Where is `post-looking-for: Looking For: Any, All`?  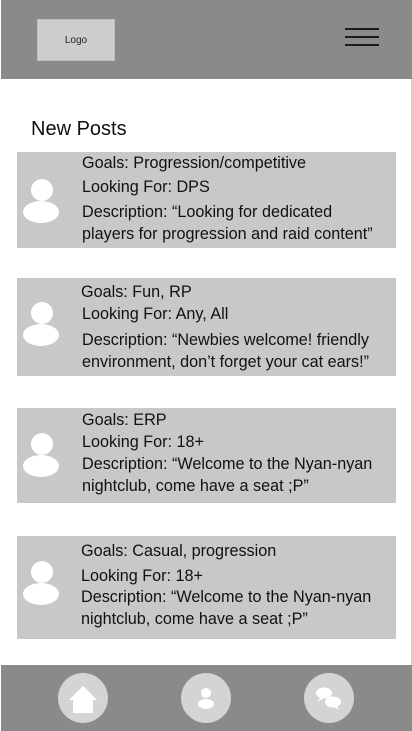 post-looking-for: Looking For: Any, All is located at coordinates (155, 314).